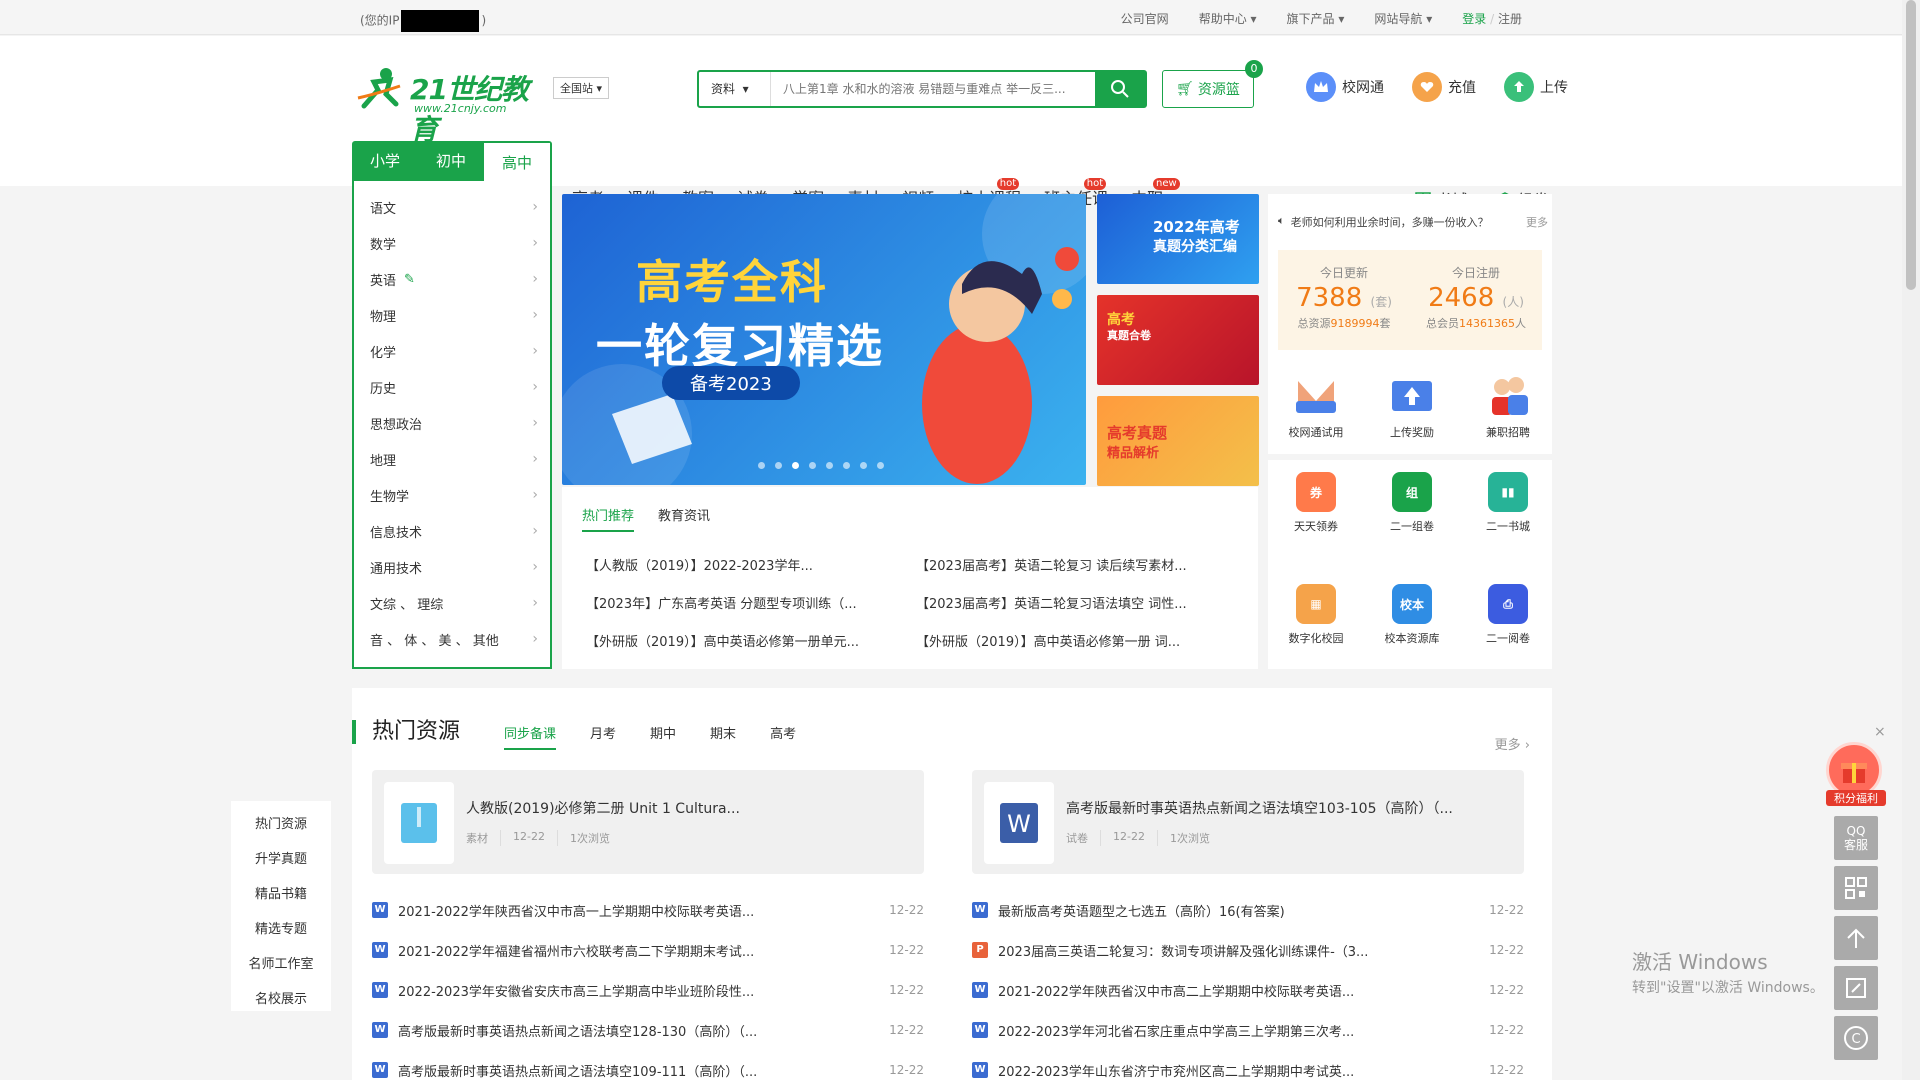  What do you see at coordinates (1316, 405) in the screenshot?
I see `trial-button: 校网通试用` at bounding box center [1316, 405].